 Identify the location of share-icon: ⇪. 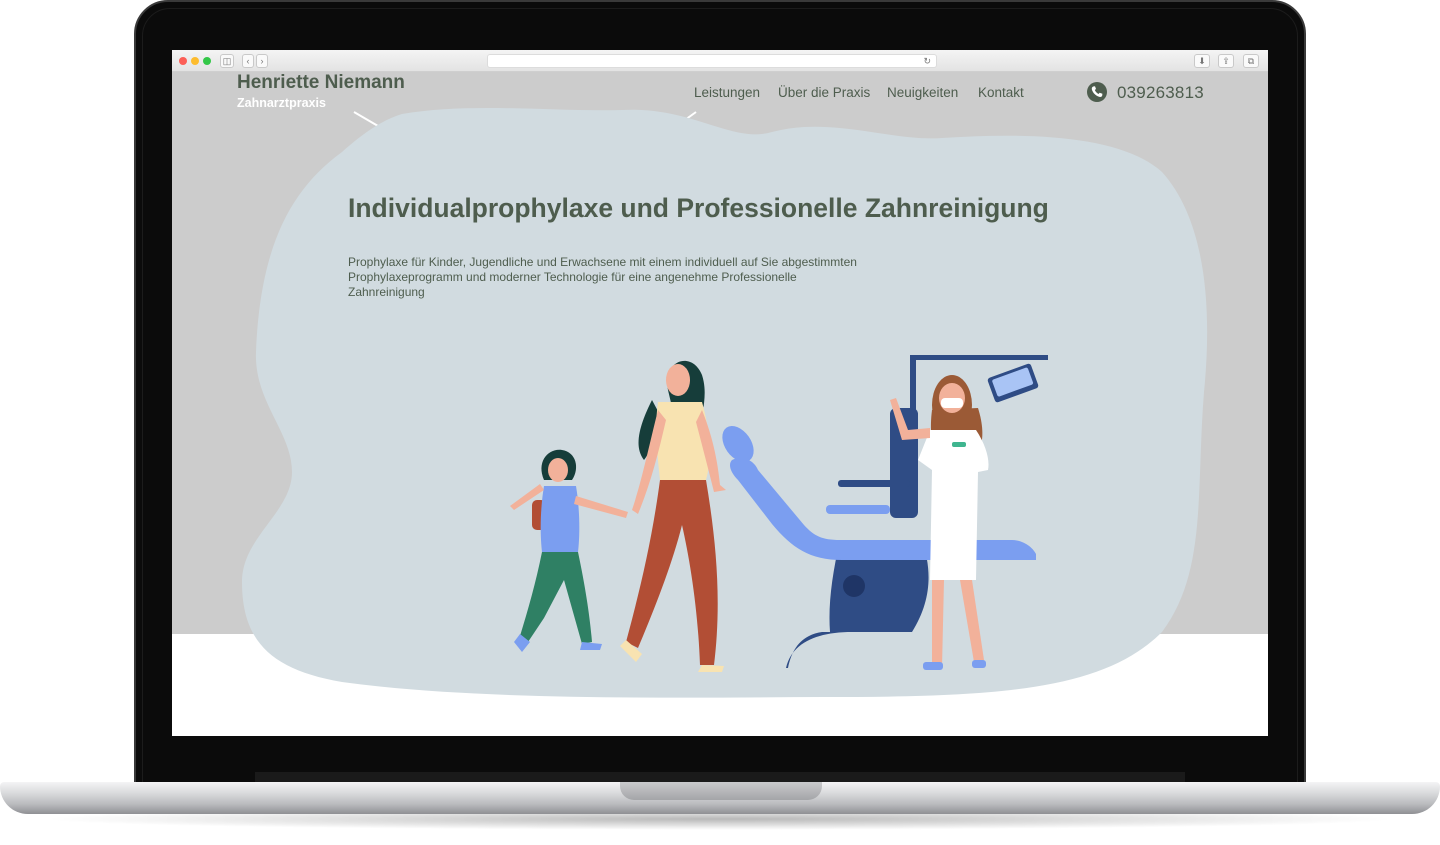
(1226, 61).